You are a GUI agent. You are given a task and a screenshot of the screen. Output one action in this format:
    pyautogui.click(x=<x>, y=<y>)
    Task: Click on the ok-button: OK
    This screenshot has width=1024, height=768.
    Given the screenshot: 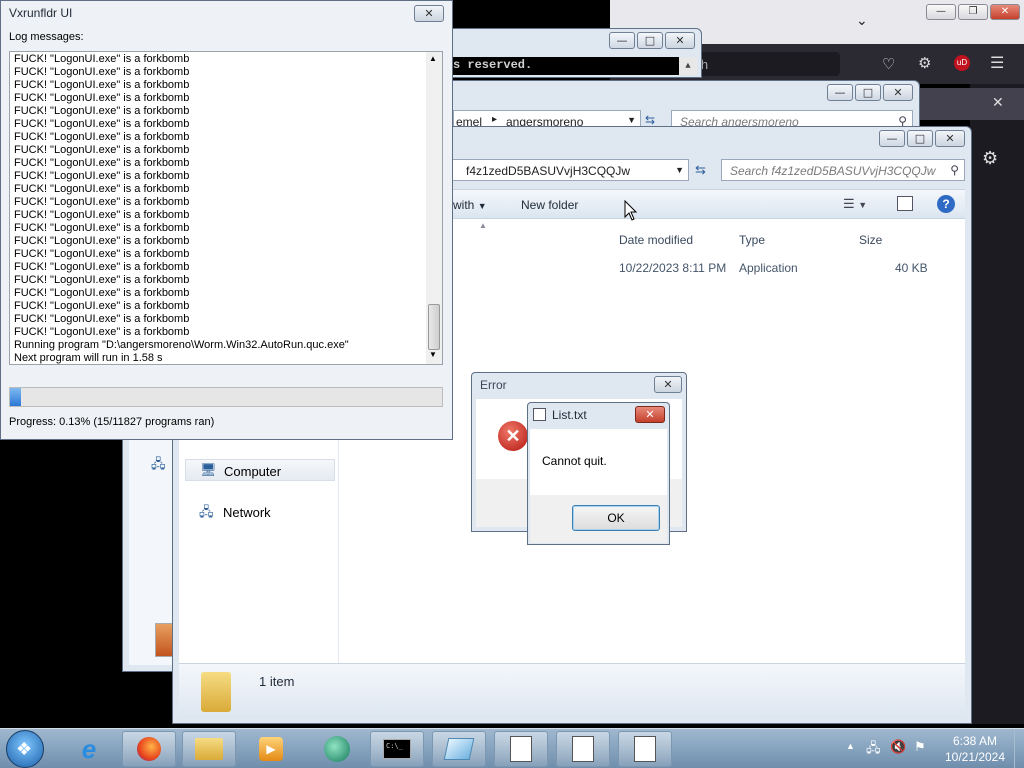 What is the action you would take?
    pyautogui.click(x=616, y=518)
    